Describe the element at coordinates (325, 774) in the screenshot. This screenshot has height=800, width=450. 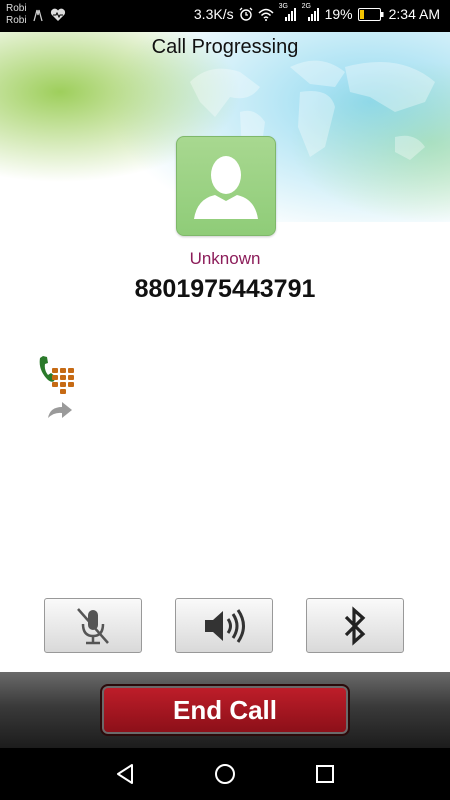
I see `recents-icon` at that location.